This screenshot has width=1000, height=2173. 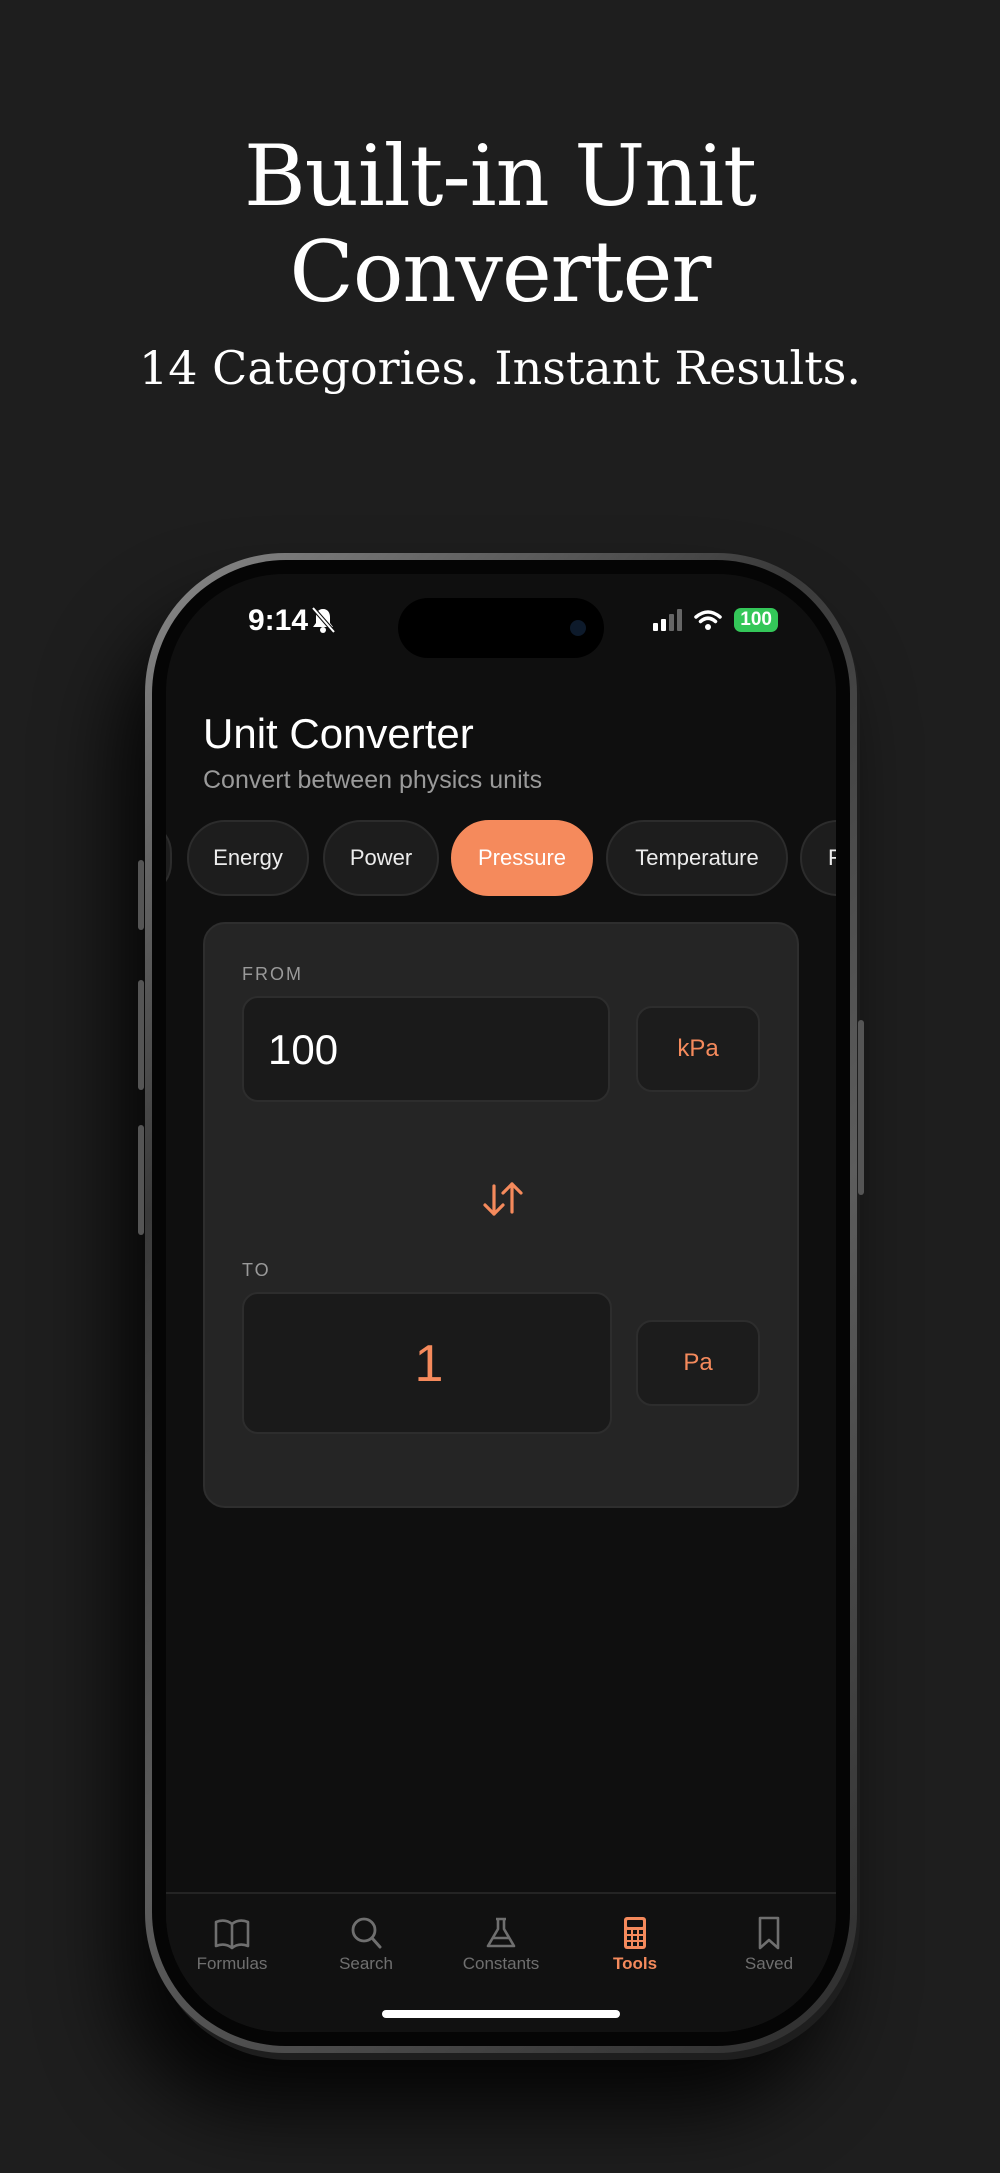 I want to click on tab-search: Search, so click(x=366, y=1945).